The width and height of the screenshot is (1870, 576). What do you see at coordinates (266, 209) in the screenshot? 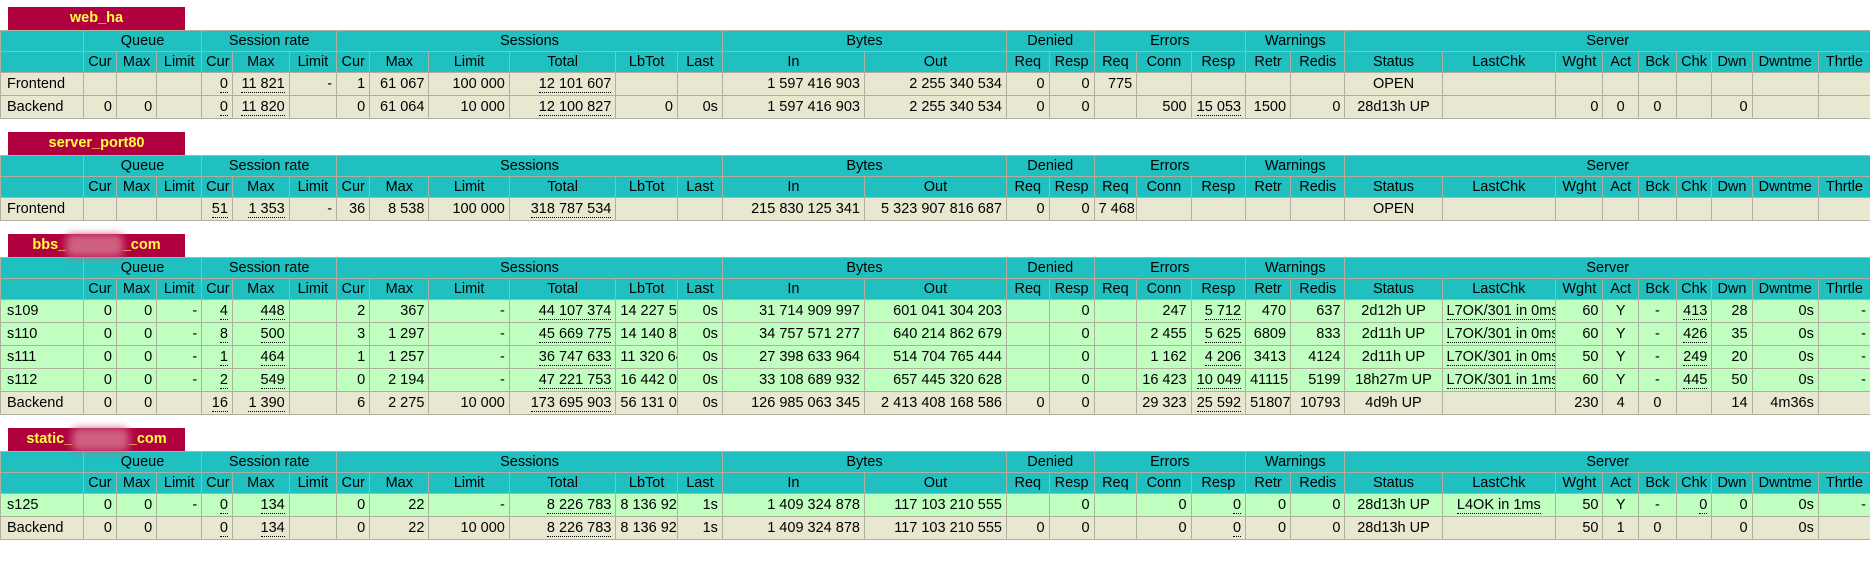
I see `hover-value: 1 353` at bounding box center [266, 209].